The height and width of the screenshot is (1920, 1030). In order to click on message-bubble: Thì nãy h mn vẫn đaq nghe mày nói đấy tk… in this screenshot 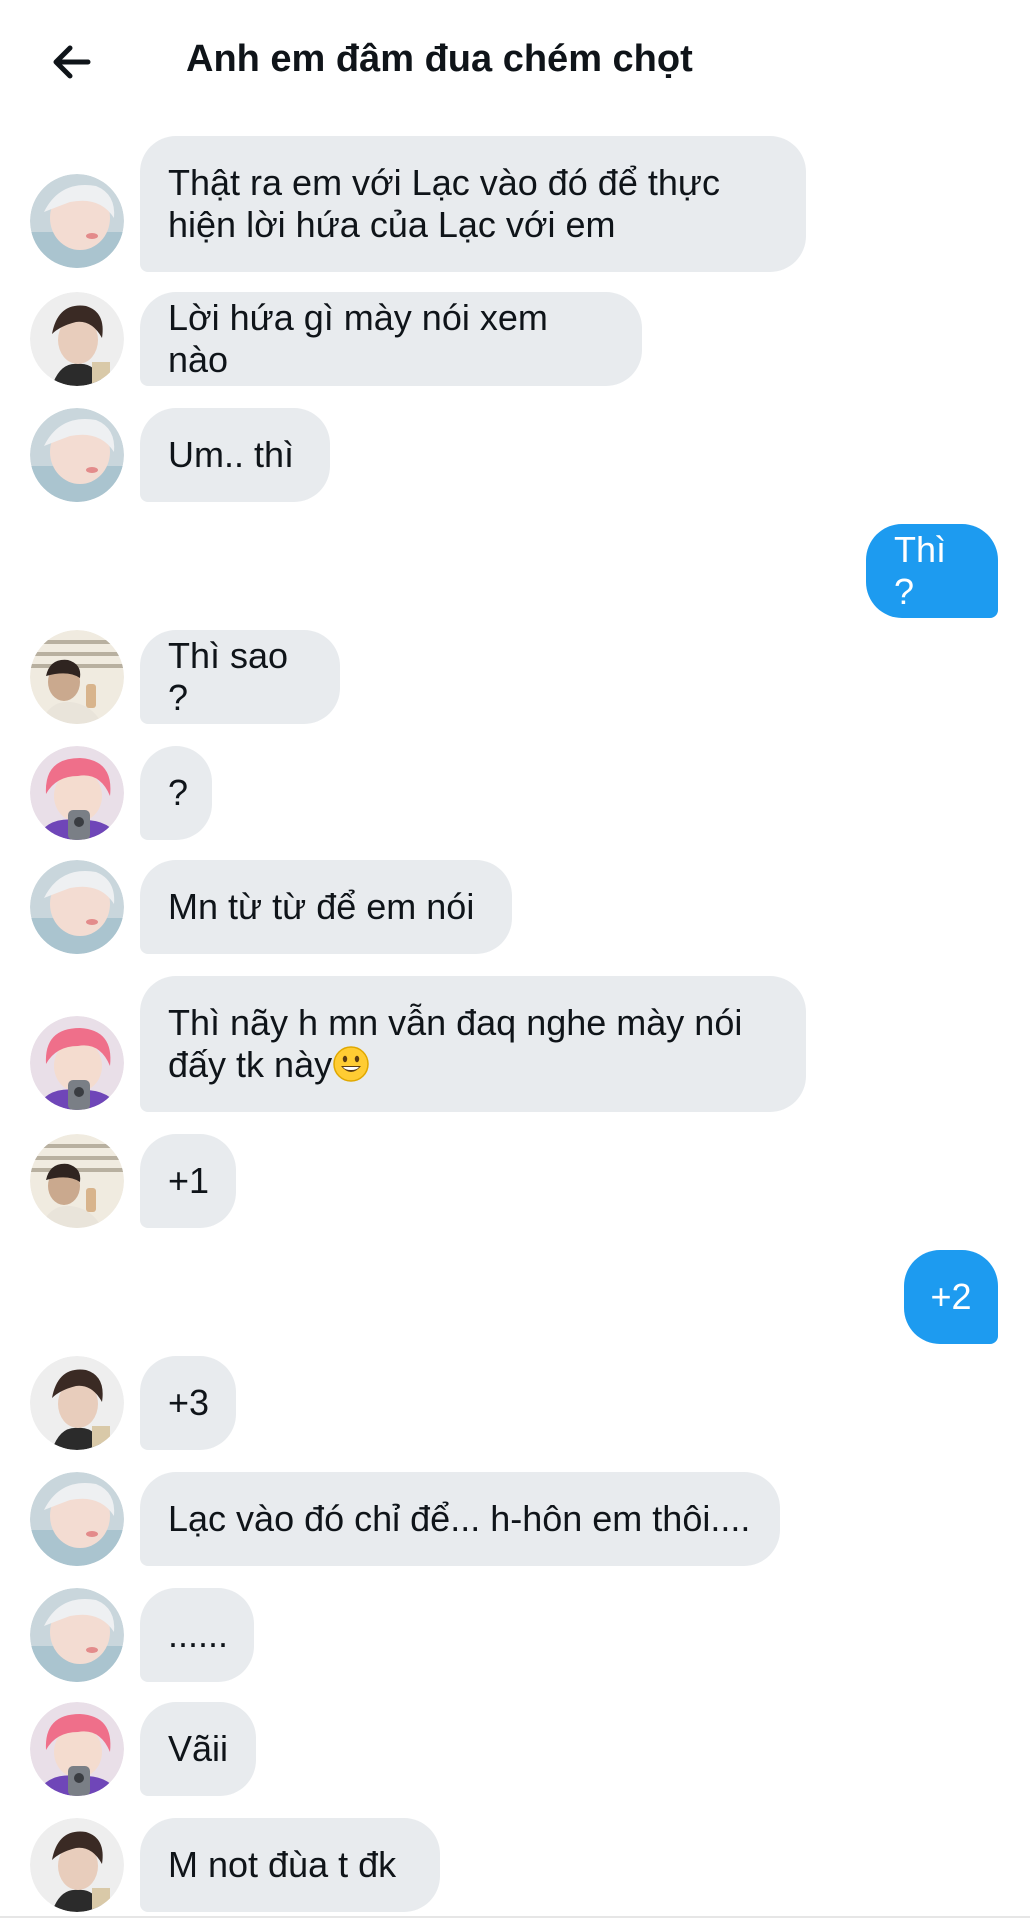, I will do `click(473, 1044)`.